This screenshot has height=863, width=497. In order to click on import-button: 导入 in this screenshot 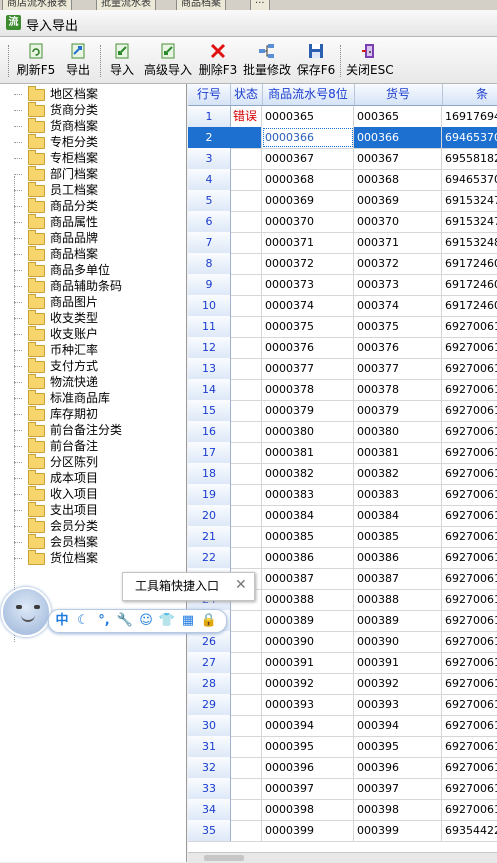, I will do `click(122, 62)`.